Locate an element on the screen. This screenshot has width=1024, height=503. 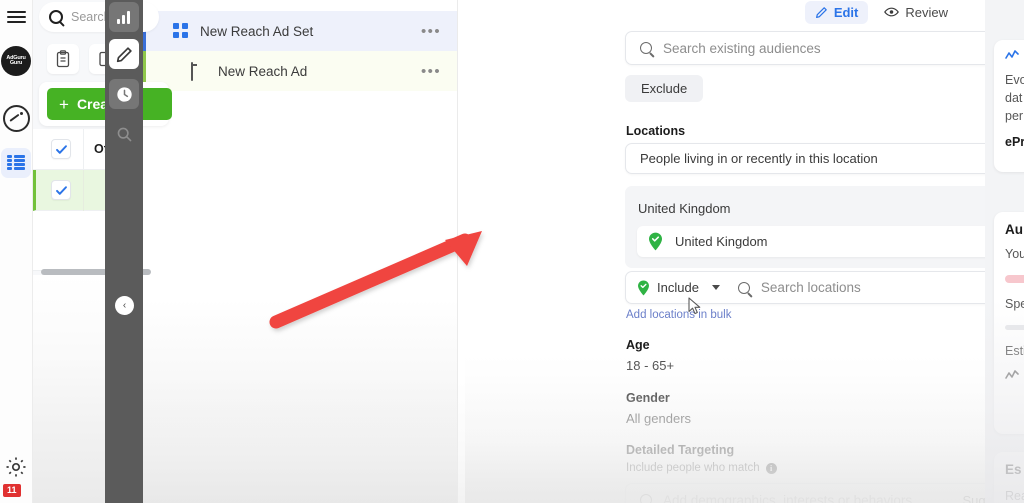
audience-card-title: Au is located at coordinates (1014, 229).